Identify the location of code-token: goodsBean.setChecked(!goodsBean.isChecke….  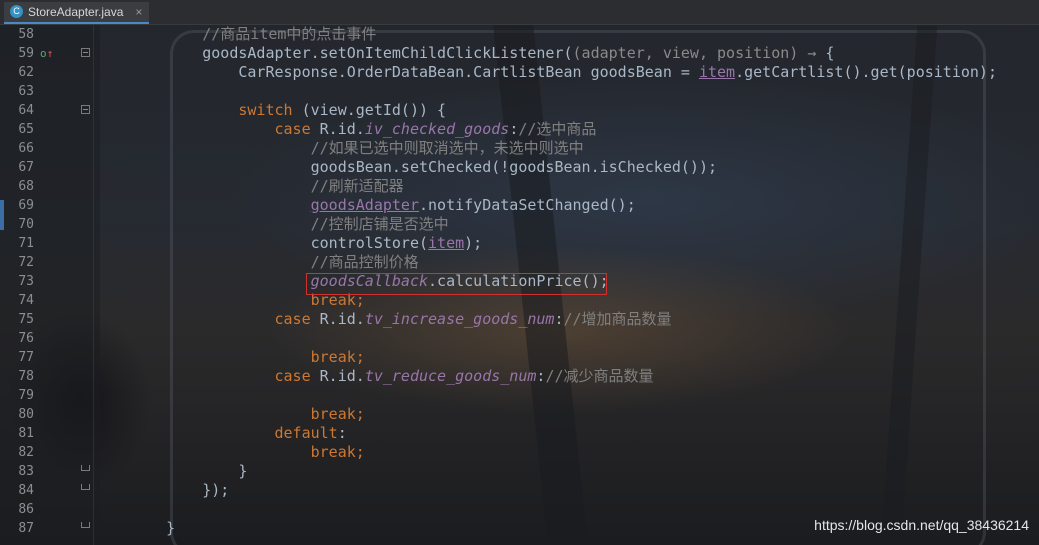
(423, 167).